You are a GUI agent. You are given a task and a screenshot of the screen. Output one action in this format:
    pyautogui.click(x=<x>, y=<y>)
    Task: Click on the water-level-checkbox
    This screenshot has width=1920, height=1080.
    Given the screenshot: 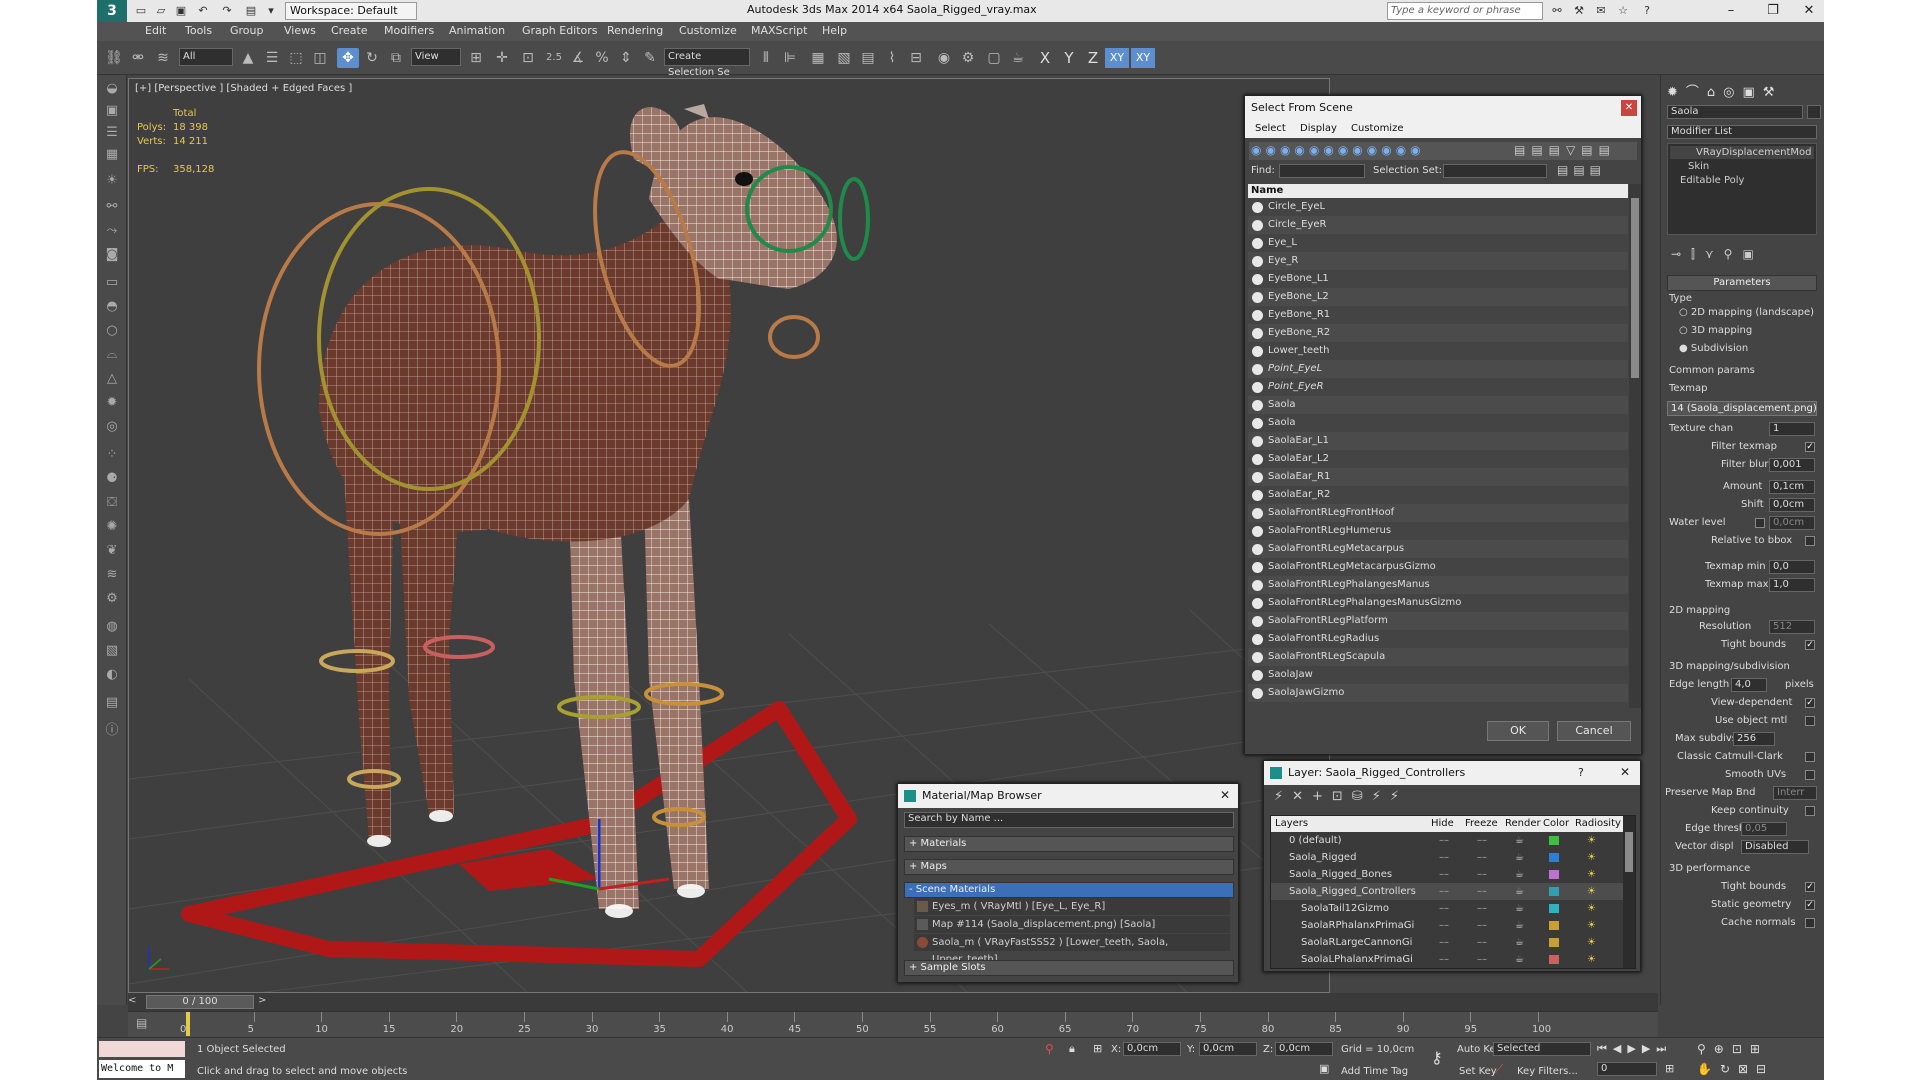 What is the action you would take?
    pyautogui.click(x=1760, y=523)
    